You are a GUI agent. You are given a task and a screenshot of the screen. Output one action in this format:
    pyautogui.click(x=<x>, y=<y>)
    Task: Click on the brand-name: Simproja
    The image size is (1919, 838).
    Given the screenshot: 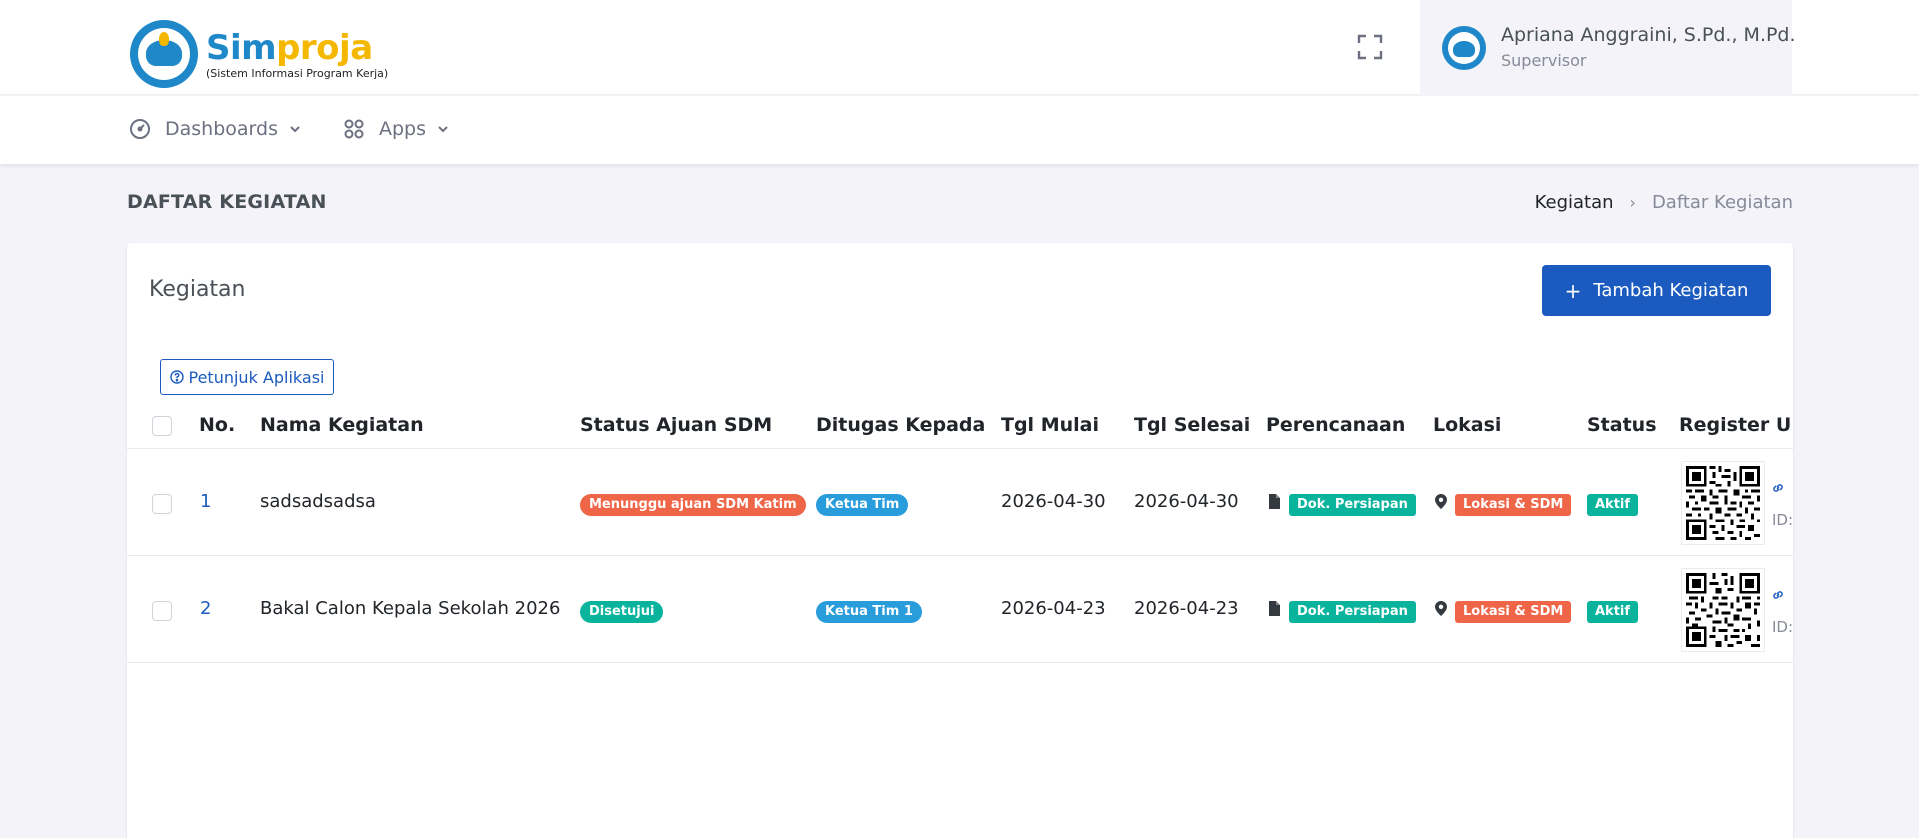 What is the action you would take?
    pyautogui.click(x=297, y=48)
    